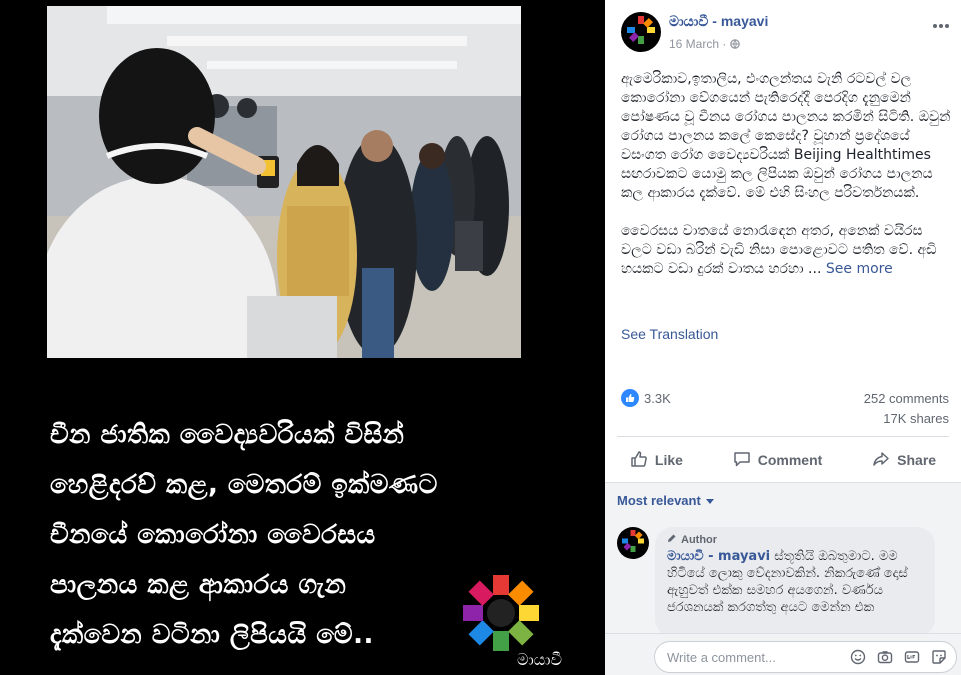 This screenshot has height=675, width=961. What do you see at coordinates (699, 539) in the screenshot?
I see `author-badge-label: Author` at bounding box center [699, 539].